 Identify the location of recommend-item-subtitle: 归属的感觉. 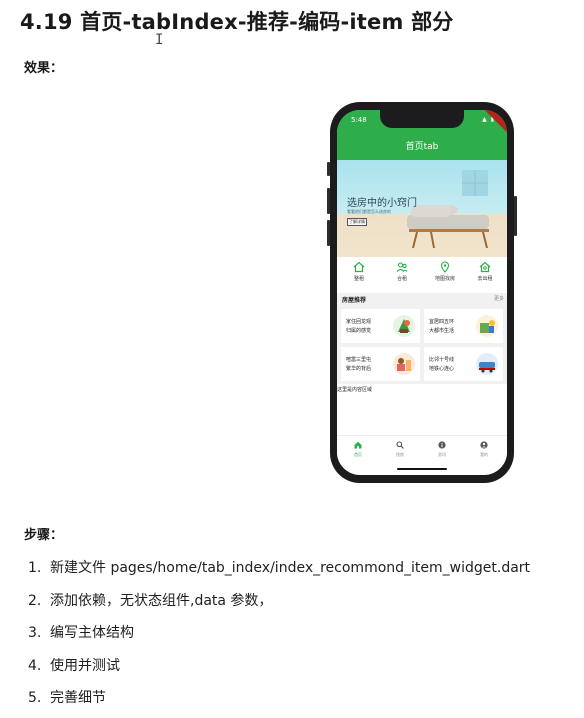
(359, 331).